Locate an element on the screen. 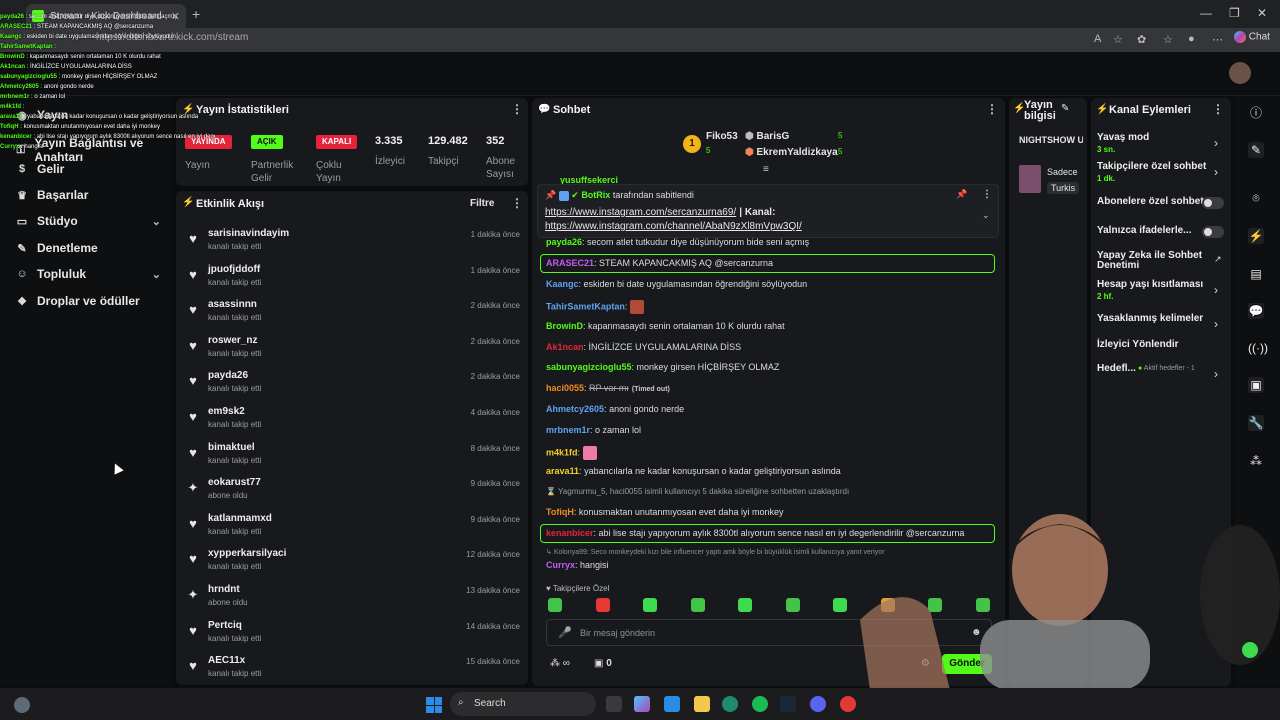 The width and height of the screenshot is (1280, 720). channel-action-label: Yapay Zeka ile Sohbet Denetimi is located at coordinates (1153, 261).